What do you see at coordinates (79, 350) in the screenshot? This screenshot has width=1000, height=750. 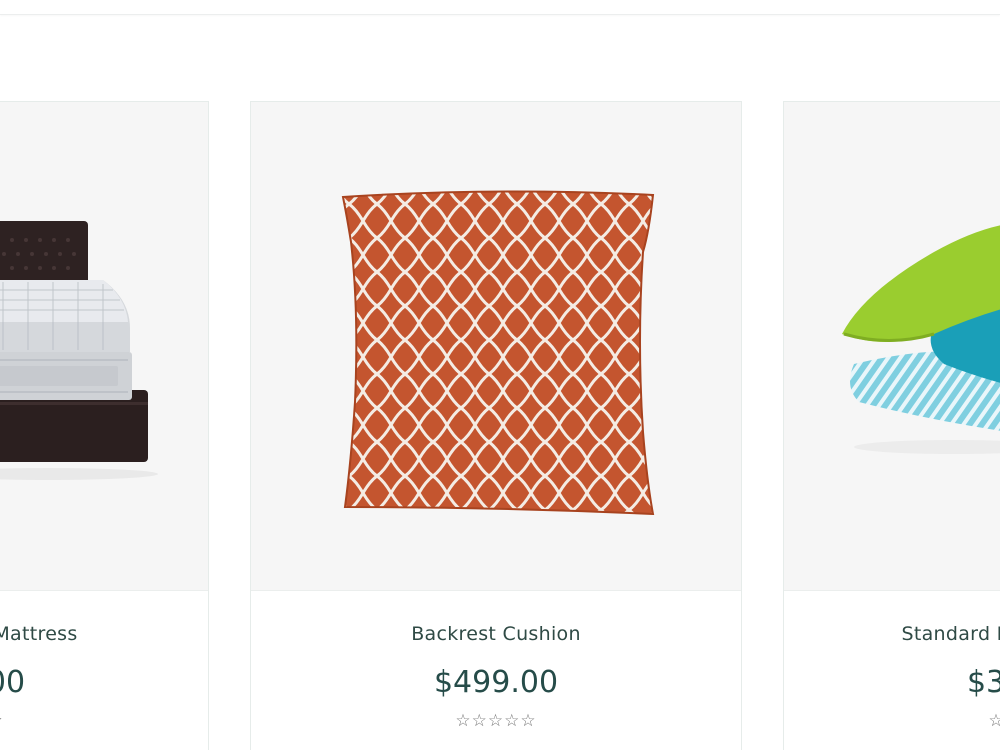 I see `mattress-bed-image` at bounding box center [79, 350].